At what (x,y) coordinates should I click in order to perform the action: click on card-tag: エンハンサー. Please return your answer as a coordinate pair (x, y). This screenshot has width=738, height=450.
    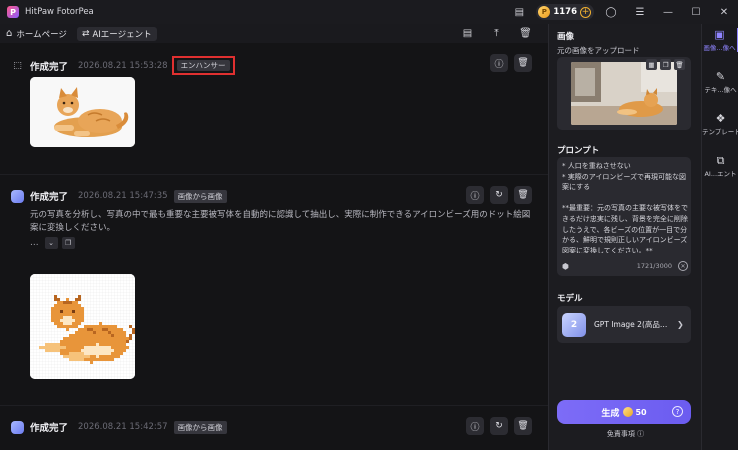
    Looking at the image, I should click on (203, 65).